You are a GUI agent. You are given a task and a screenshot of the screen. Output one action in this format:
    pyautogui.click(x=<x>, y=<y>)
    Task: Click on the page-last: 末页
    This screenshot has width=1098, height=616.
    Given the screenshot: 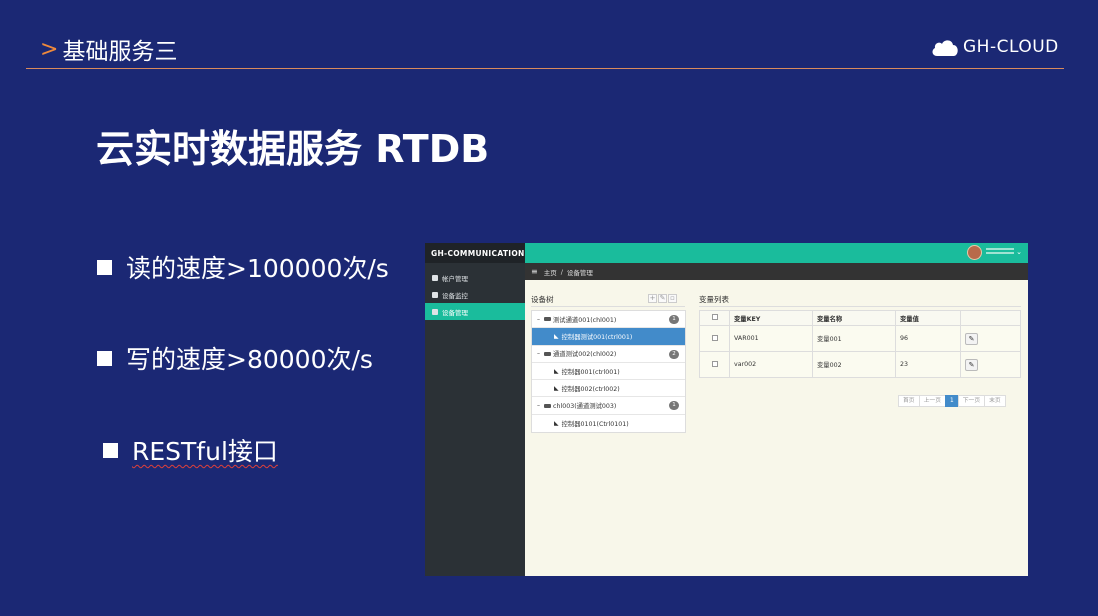 What is the action you would take?
    pyautogui.click(x=995, y=401)
    